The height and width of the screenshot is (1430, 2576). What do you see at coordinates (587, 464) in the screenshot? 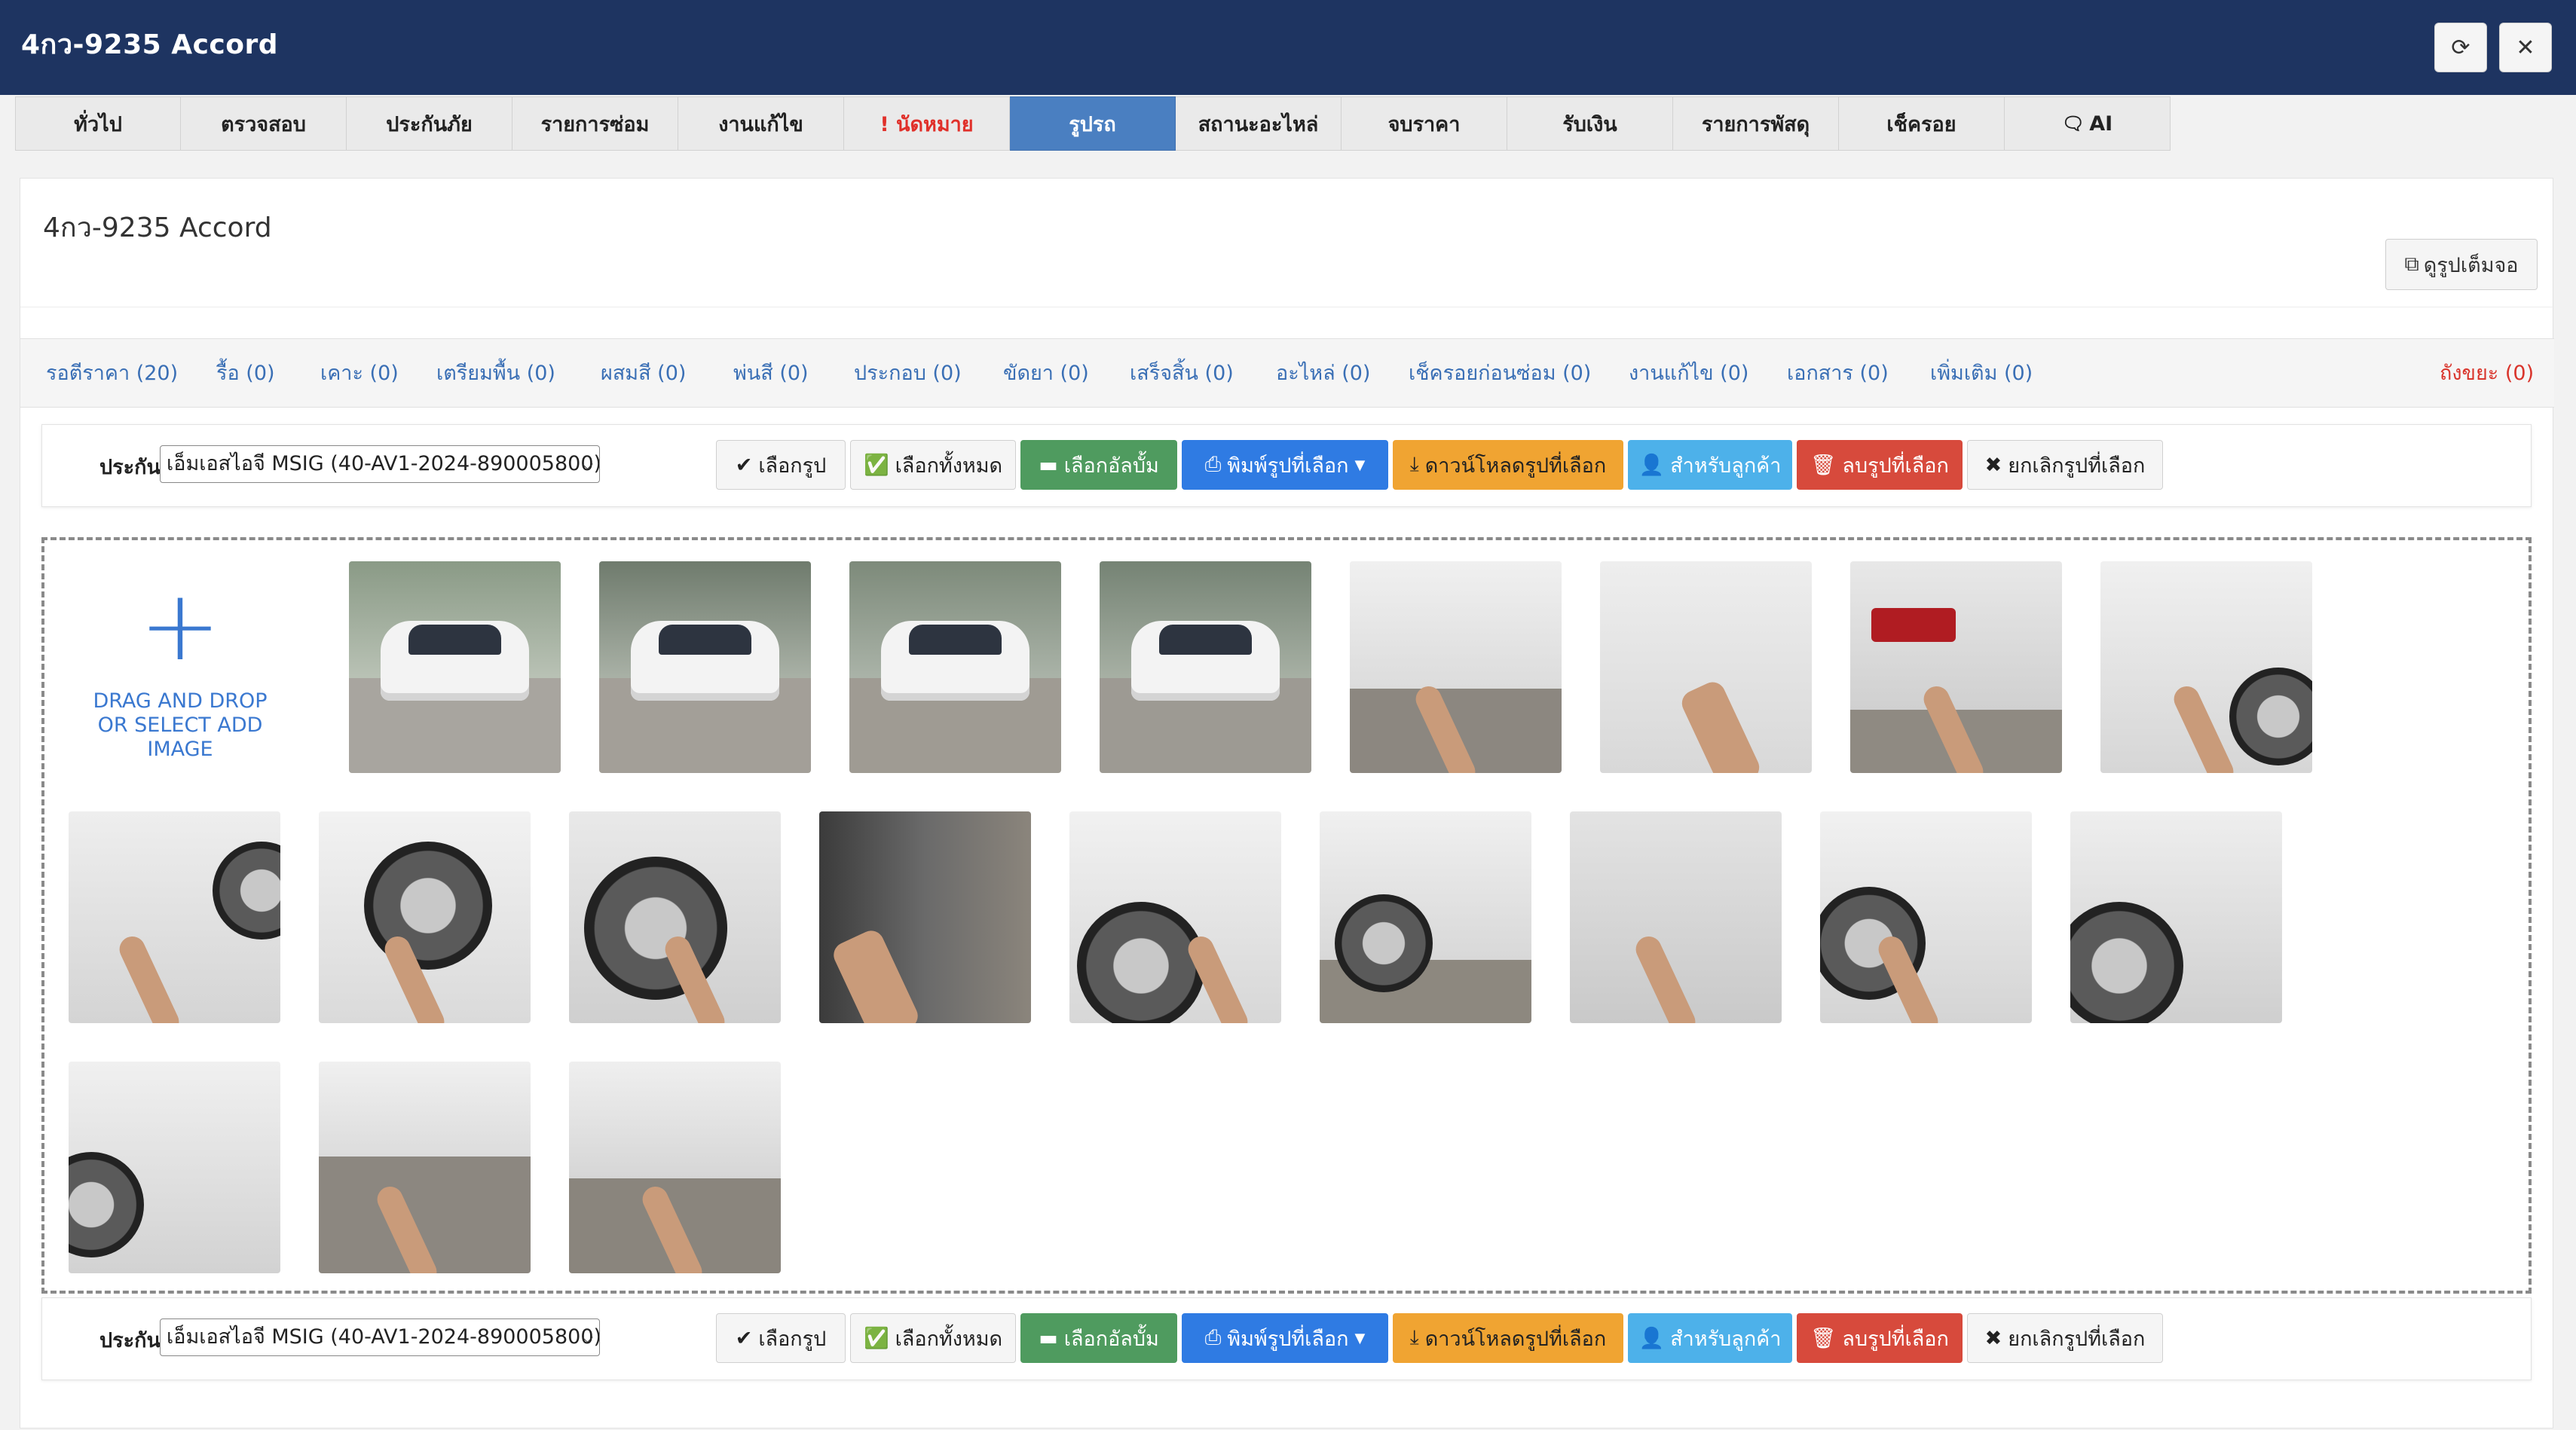
I see `chevron-down-icon: ⌵` at bounding box center [587, 464].